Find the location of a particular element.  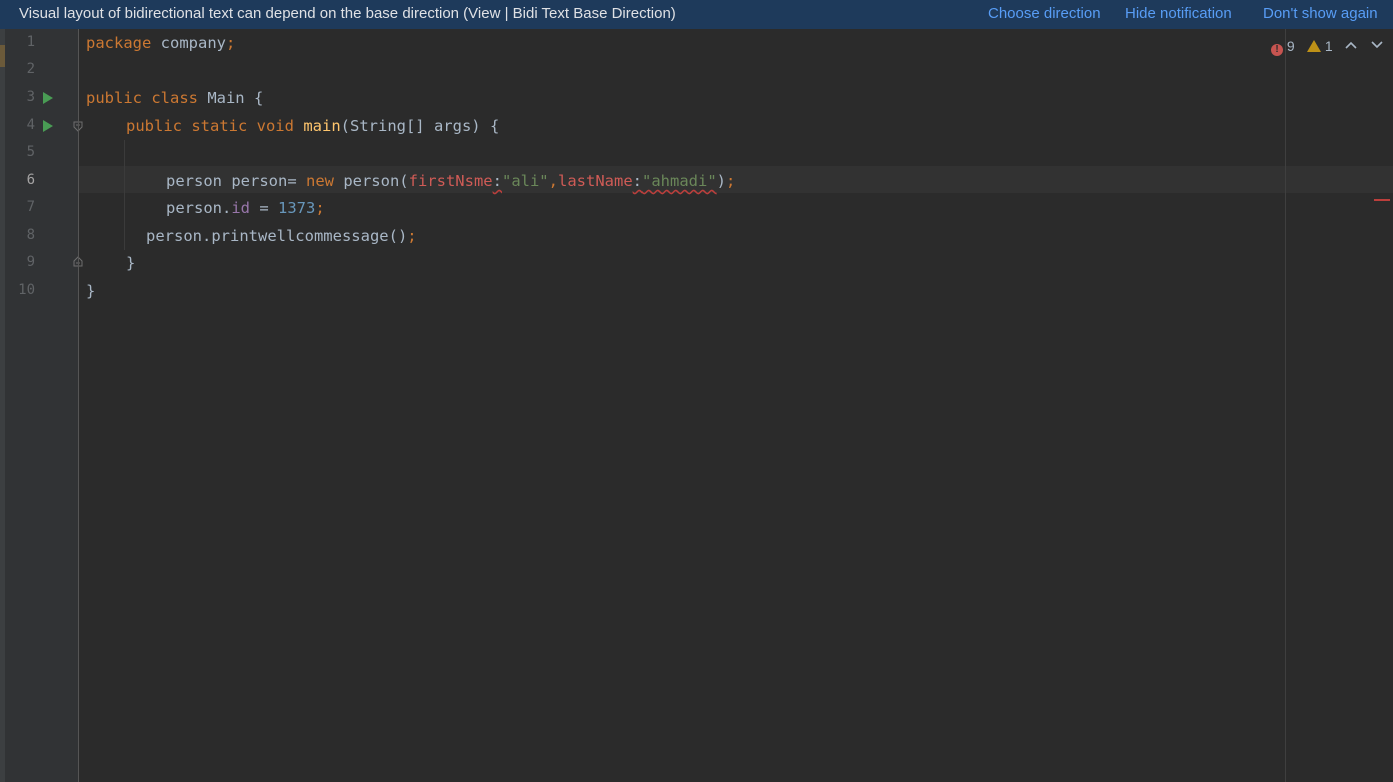

chevron-up-icon is located at coordinates (1351, 45).